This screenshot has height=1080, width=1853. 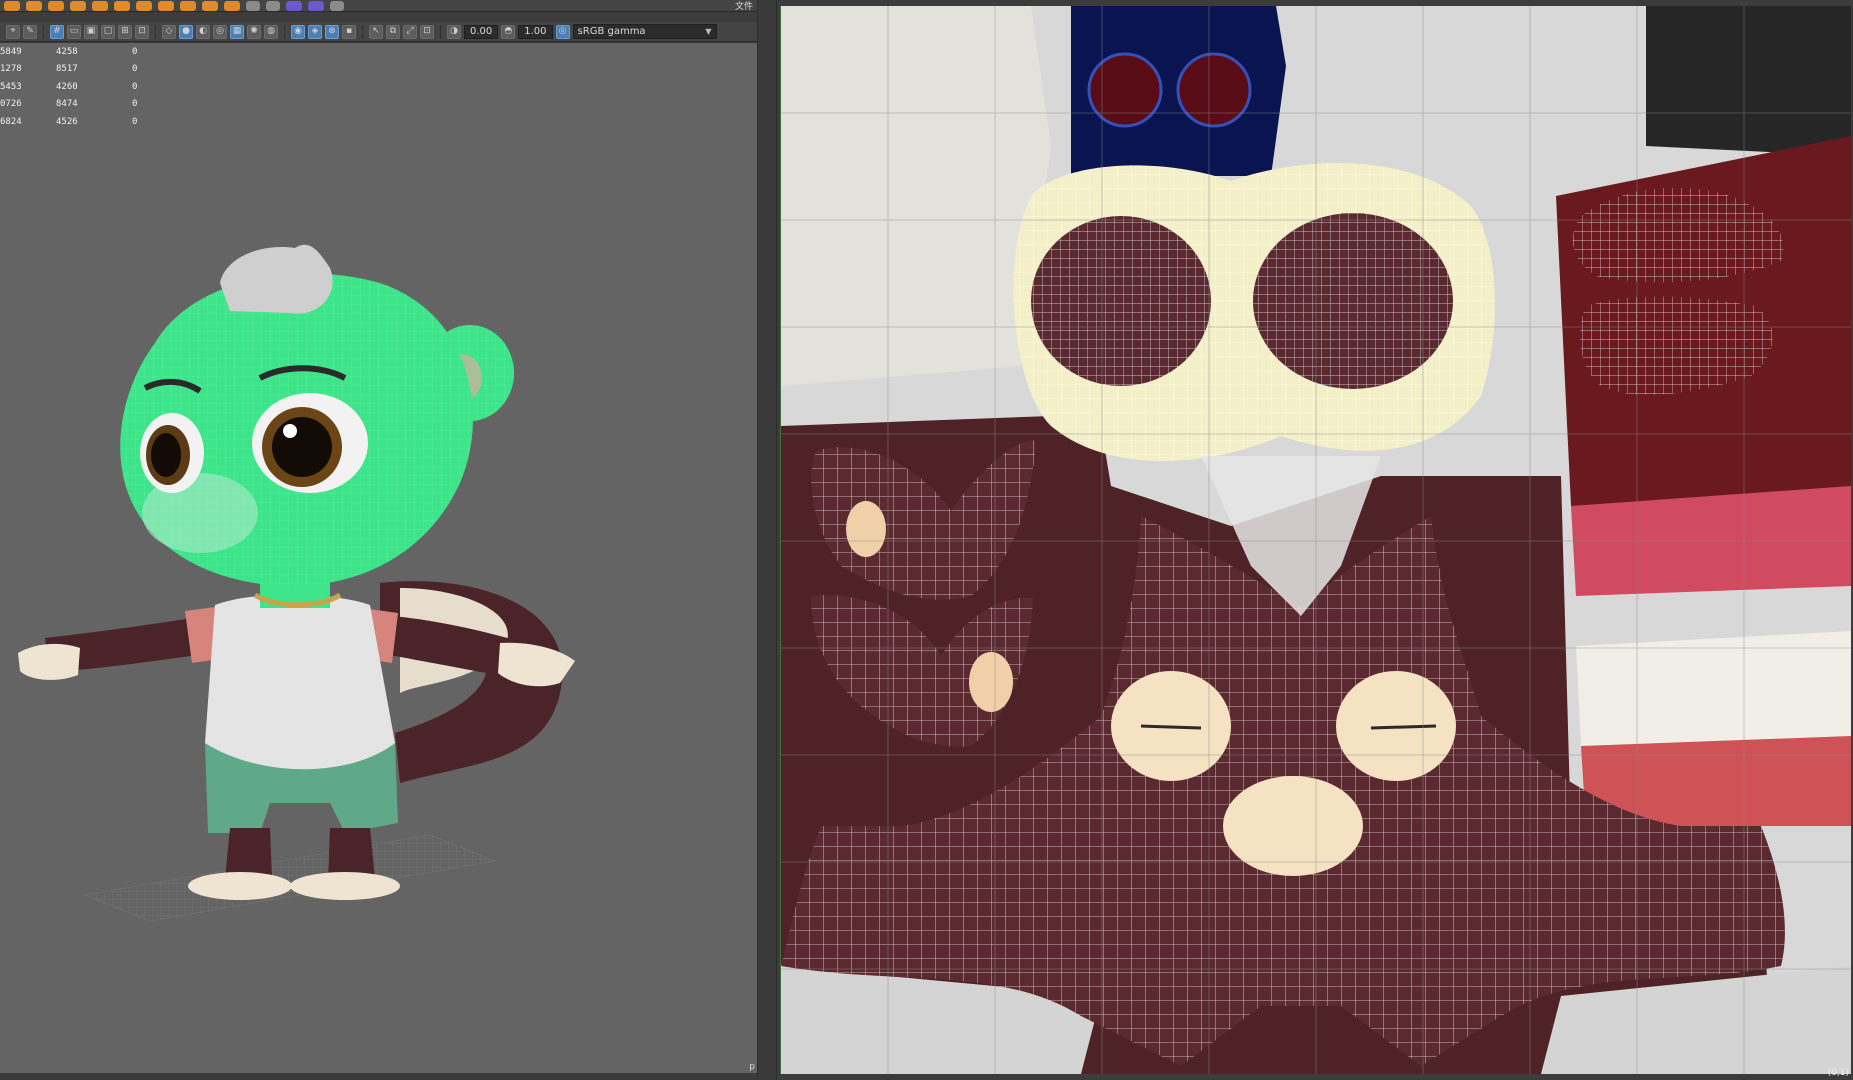 I want to click on pipe-icon, so click(x=144, y=5).